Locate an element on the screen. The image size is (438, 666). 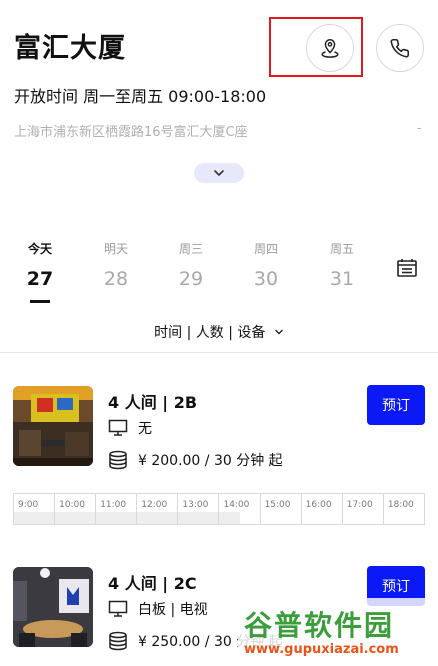
watermark-text: 谷普软件园 is located at coordinates (319, 625).